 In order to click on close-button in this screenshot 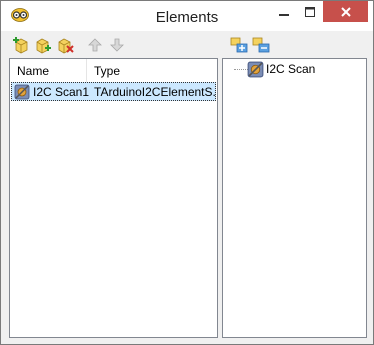, I will do `click(345, 11)`.